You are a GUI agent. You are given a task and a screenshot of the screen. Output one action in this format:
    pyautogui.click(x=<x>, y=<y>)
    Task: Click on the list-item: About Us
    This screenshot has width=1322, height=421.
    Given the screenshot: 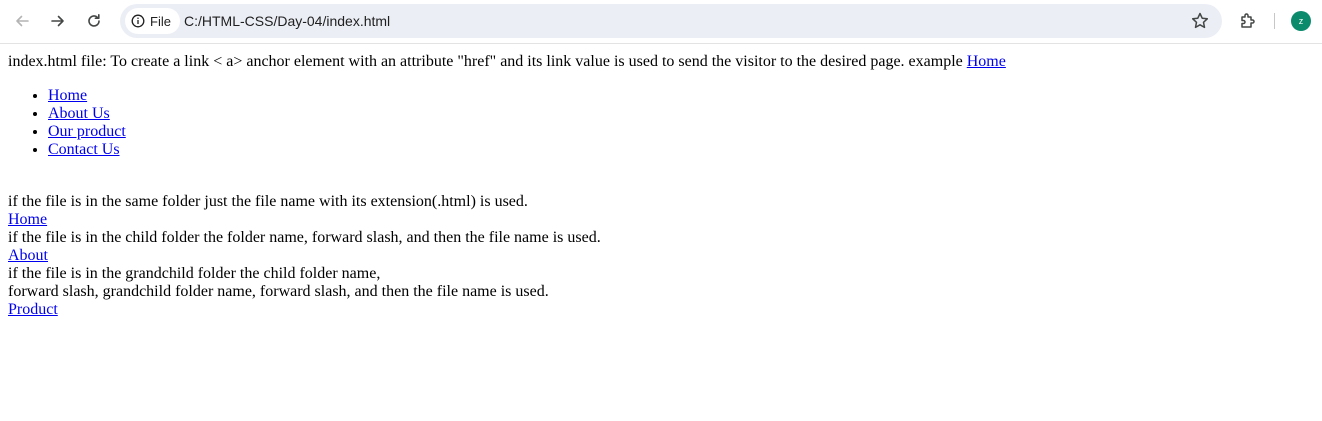 What is the action you would take?
    pyautogui.click(x=681, y=114)
    